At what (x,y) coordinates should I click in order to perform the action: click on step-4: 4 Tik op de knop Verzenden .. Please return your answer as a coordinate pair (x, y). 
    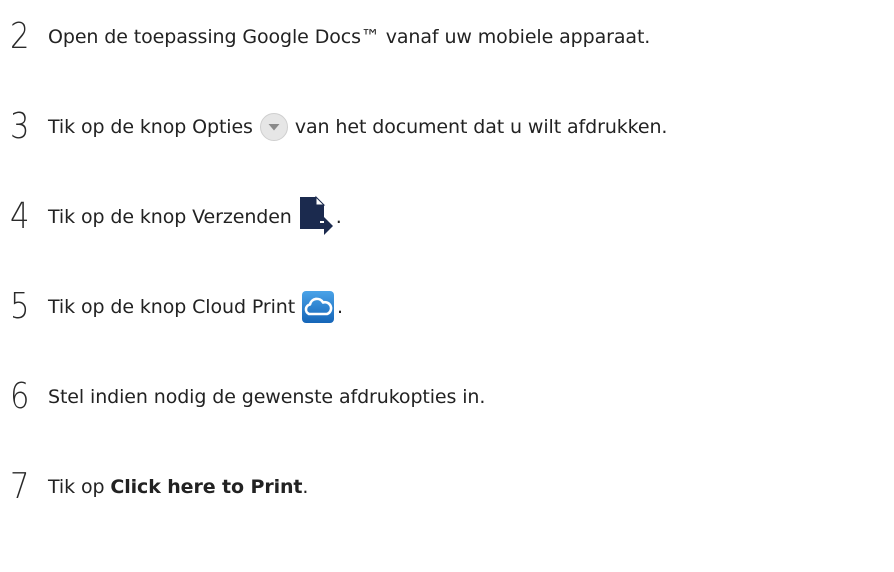
    Looking at the image, I should click on (176, 217).